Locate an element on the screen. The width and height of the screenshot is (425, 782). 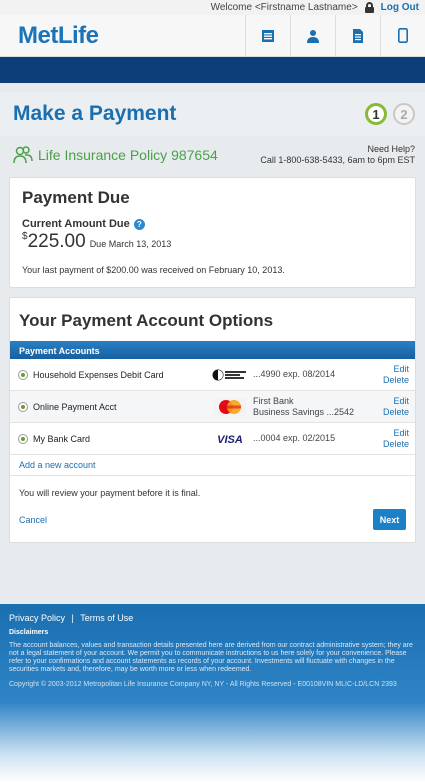
account-info-line2: Business Savings ...2542 is located at coordinates (304, 411).